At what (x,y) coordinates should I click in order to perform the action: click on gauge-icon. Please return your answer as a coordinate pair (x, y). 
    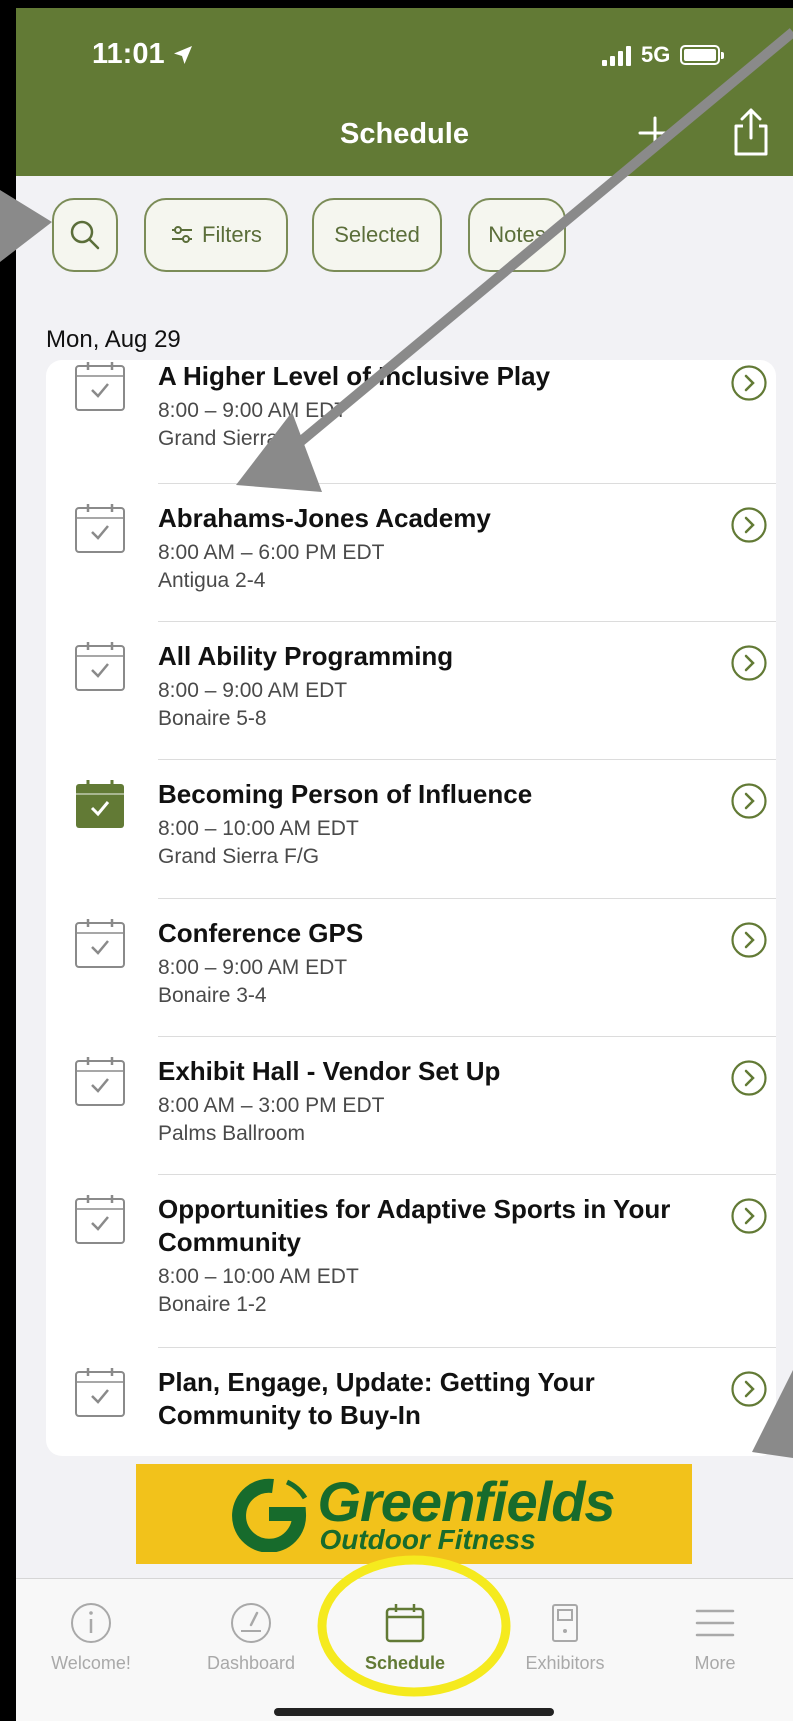
    Looking at the image, I should click on (251, 1623).